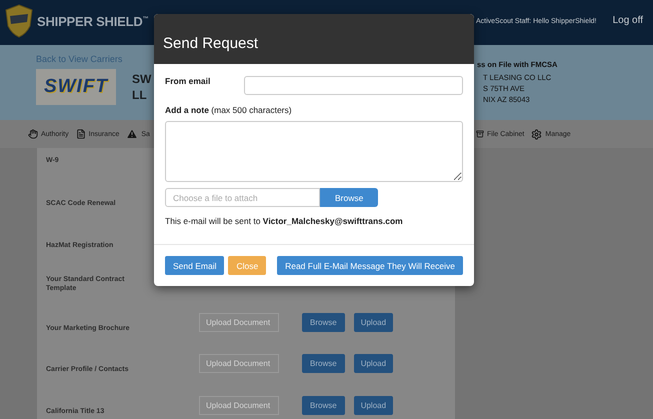  I want to click on dialog-button: Read Full E-Mail Message They Will Receive, so click(370, 265).